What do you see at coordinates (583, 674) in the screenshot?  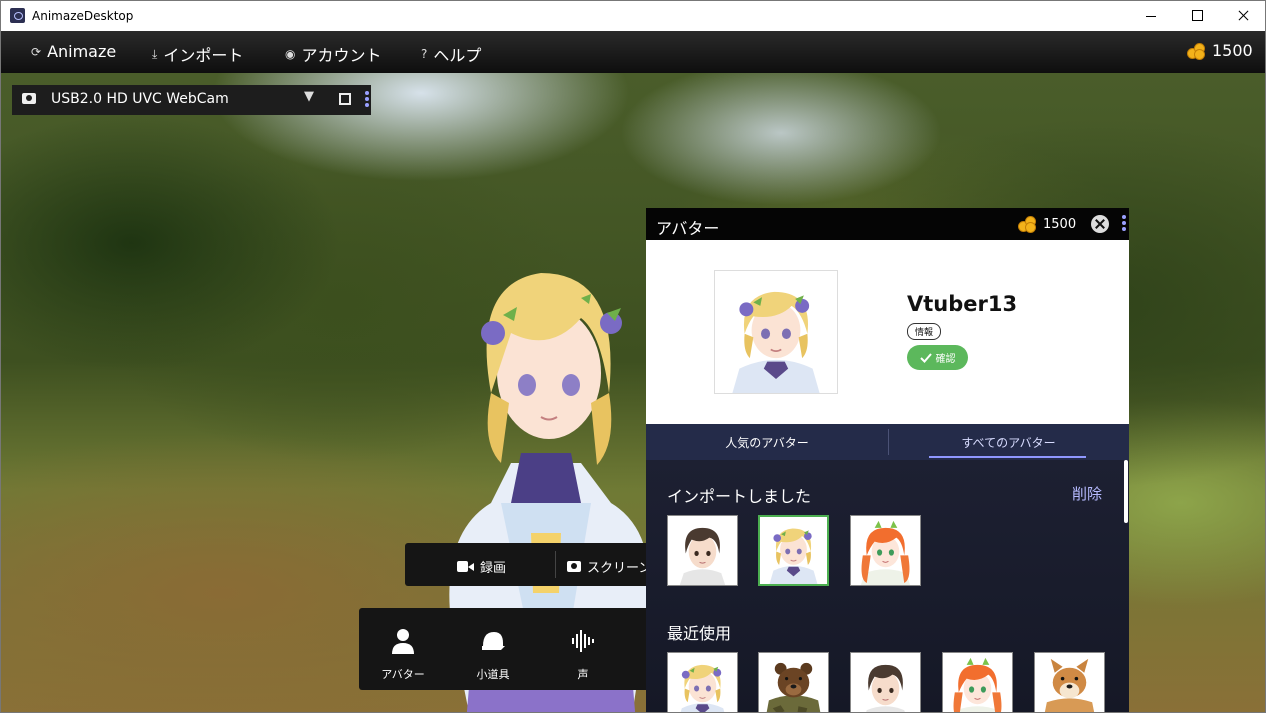 I see `toolbar-label: 声` at bounding box center [583, 674].